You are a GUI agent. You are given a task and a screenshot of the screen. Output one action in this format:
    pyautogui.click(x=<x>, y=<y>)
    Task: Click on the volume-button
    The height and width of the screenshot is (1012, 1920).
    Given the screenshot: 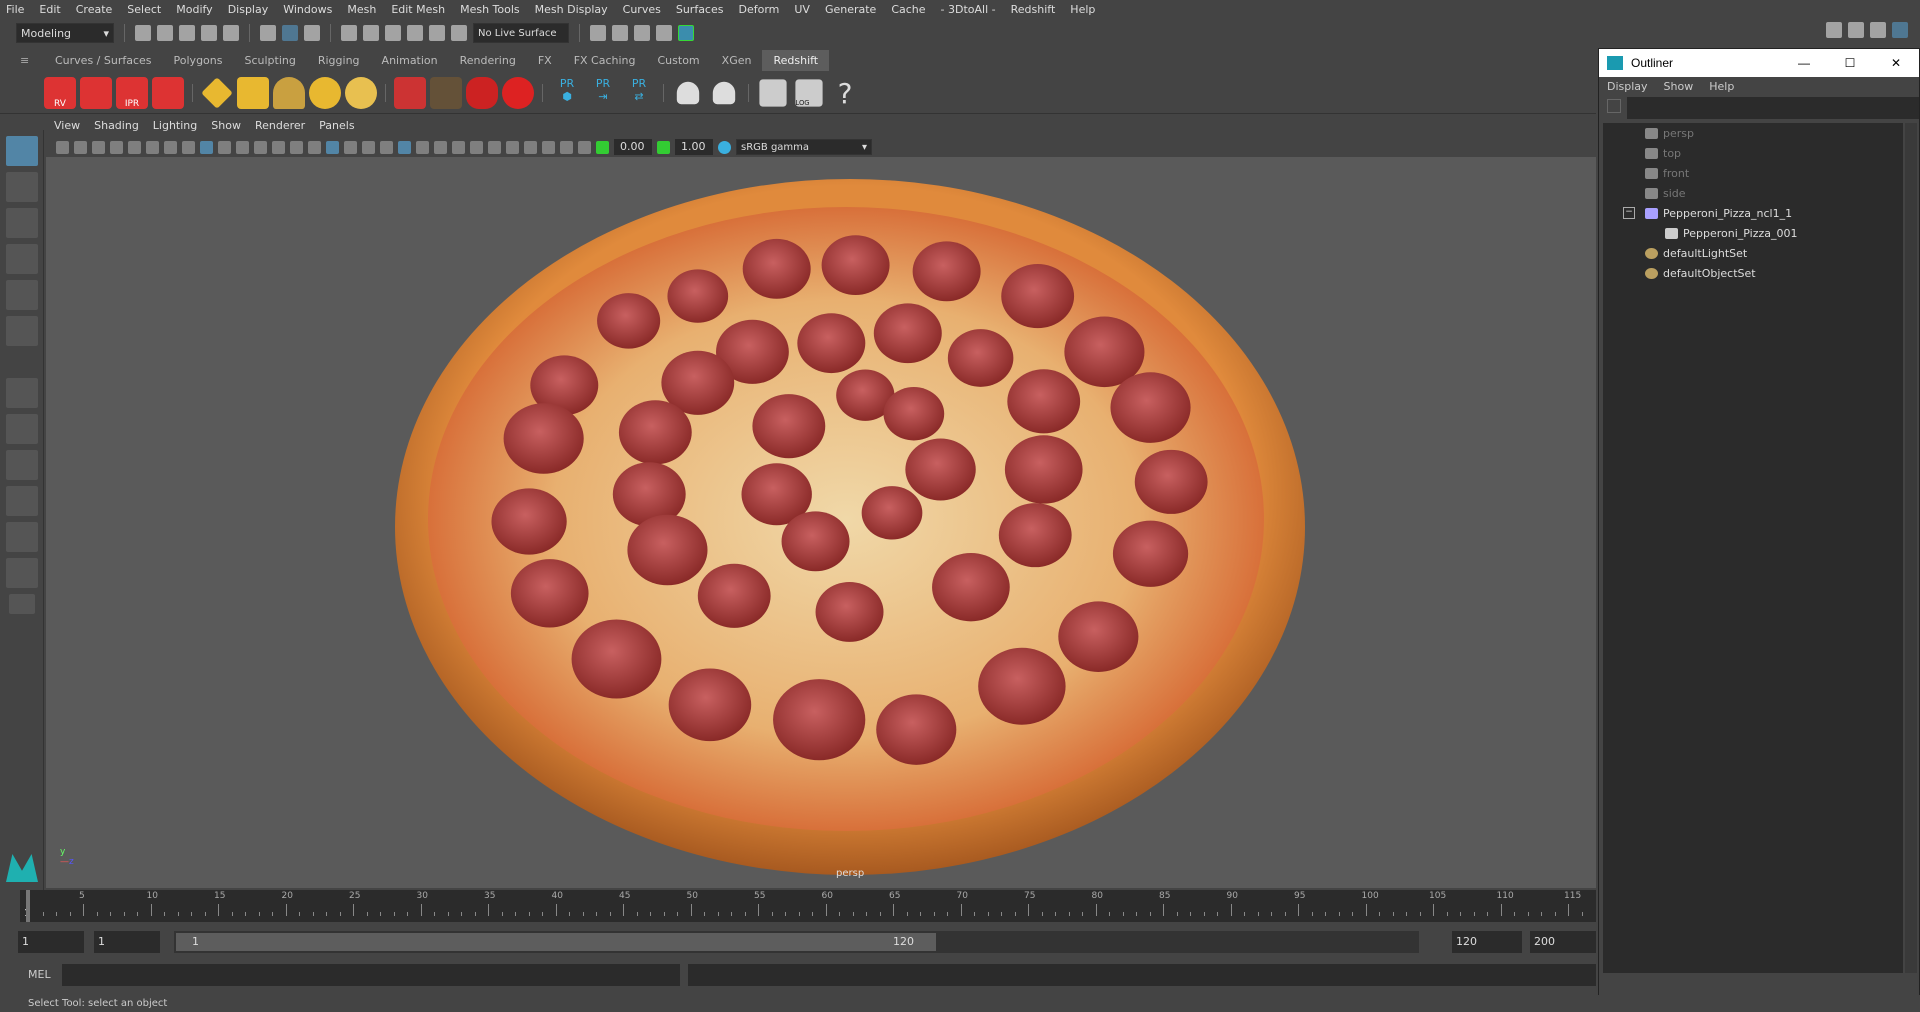 What is the action you would take?
    pyautogui.click(x=482, y=92)
    